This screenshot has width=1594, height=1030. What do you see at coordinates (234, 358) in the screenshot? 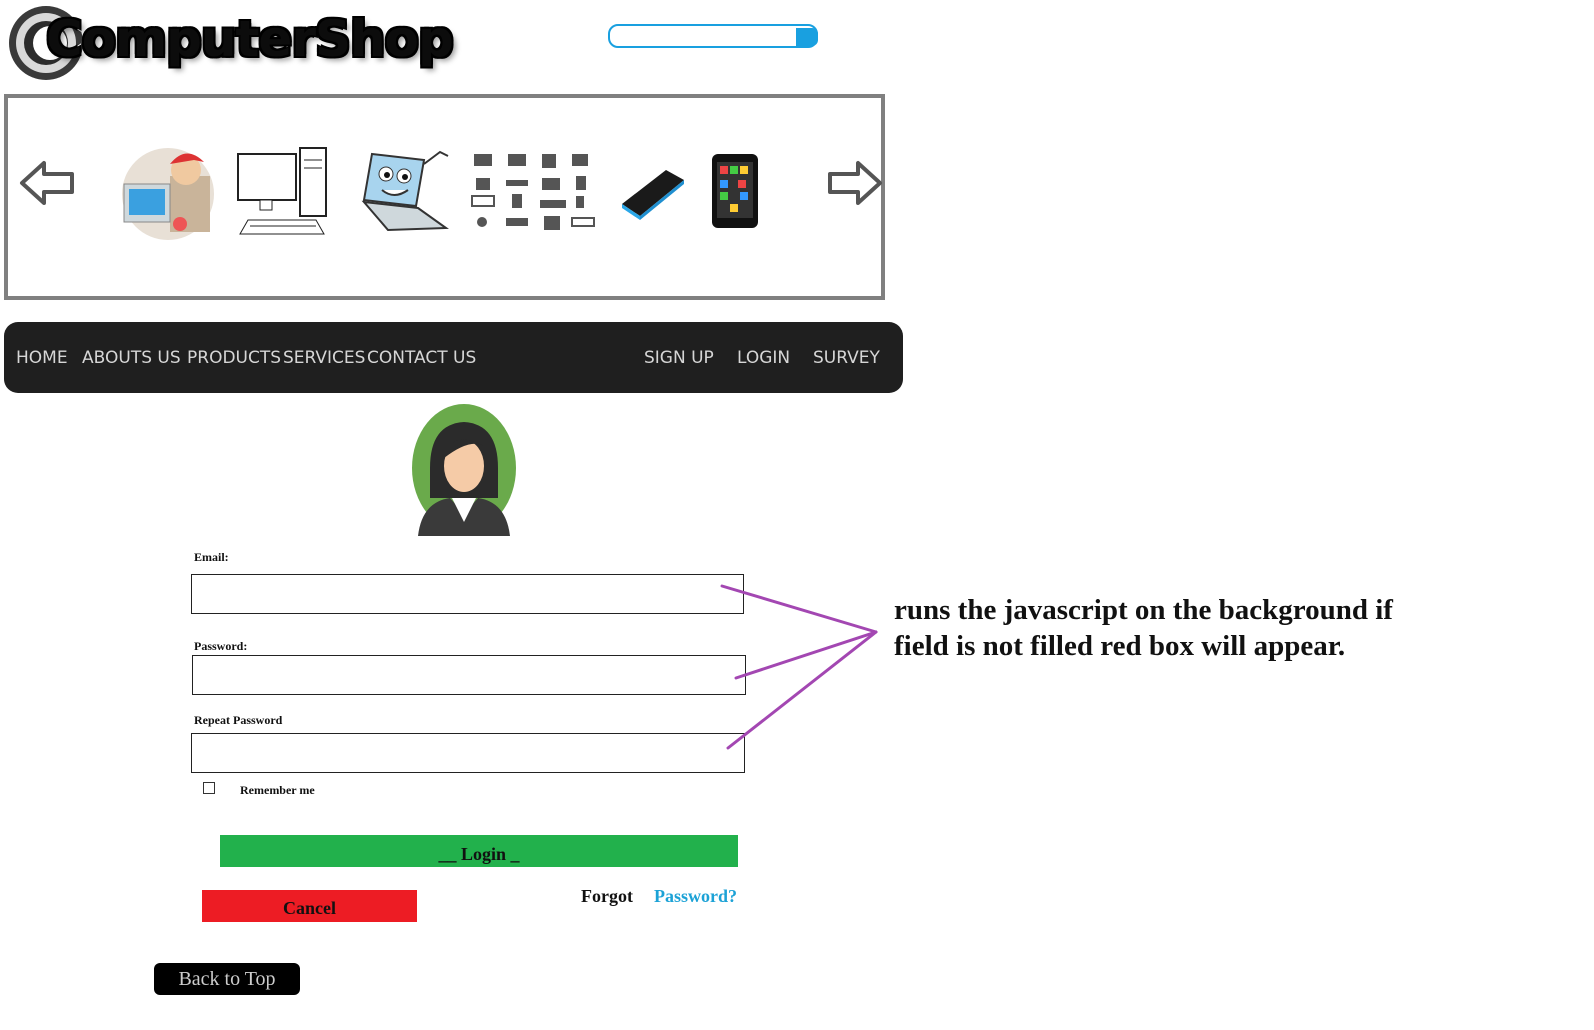
I see `nav-products: PRODUCTS` at bounding box center [234, 358].